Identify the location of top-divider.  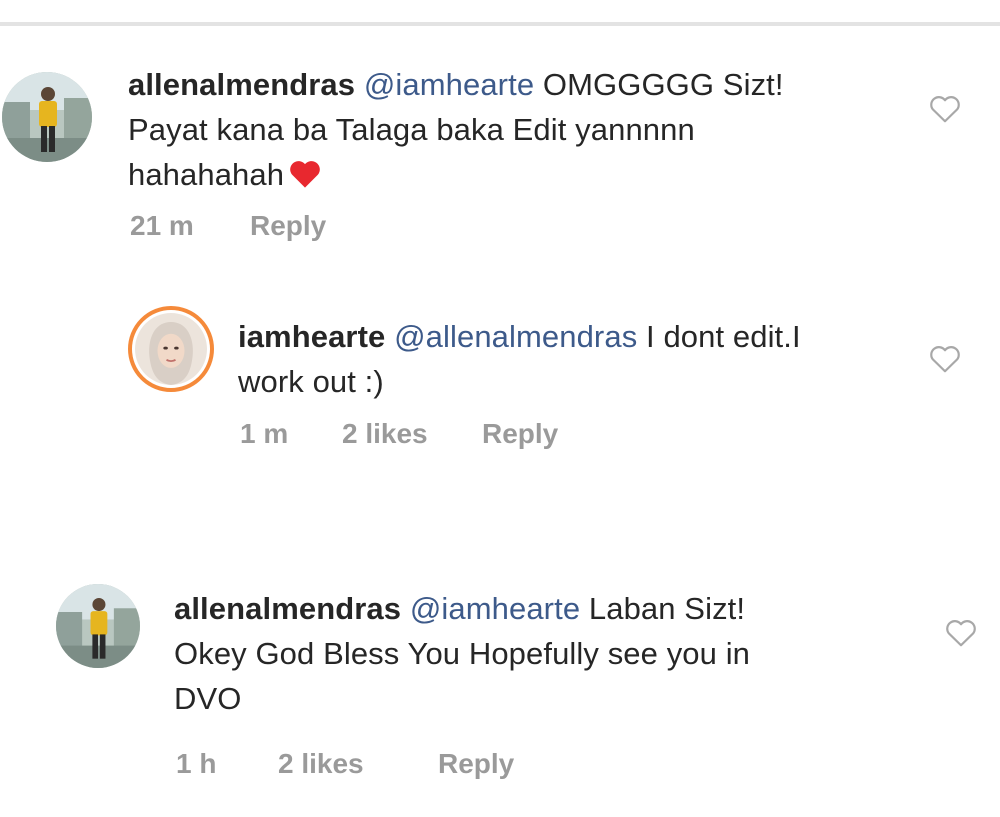
(500, 24).